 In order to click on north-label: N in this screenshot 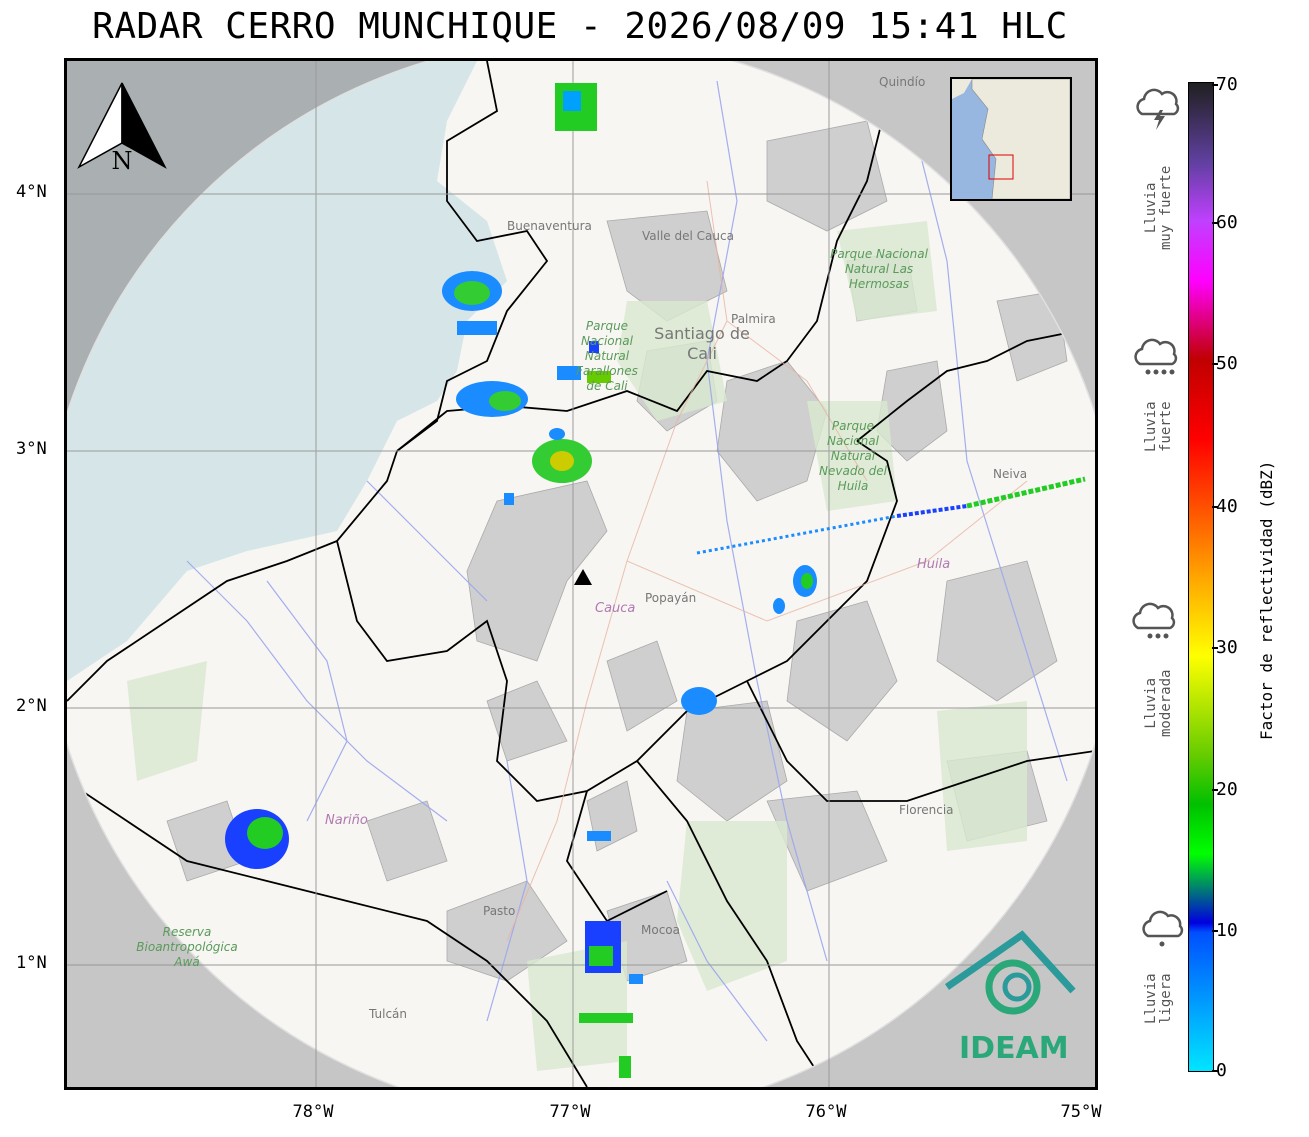, I will do `click(122, 161)`.